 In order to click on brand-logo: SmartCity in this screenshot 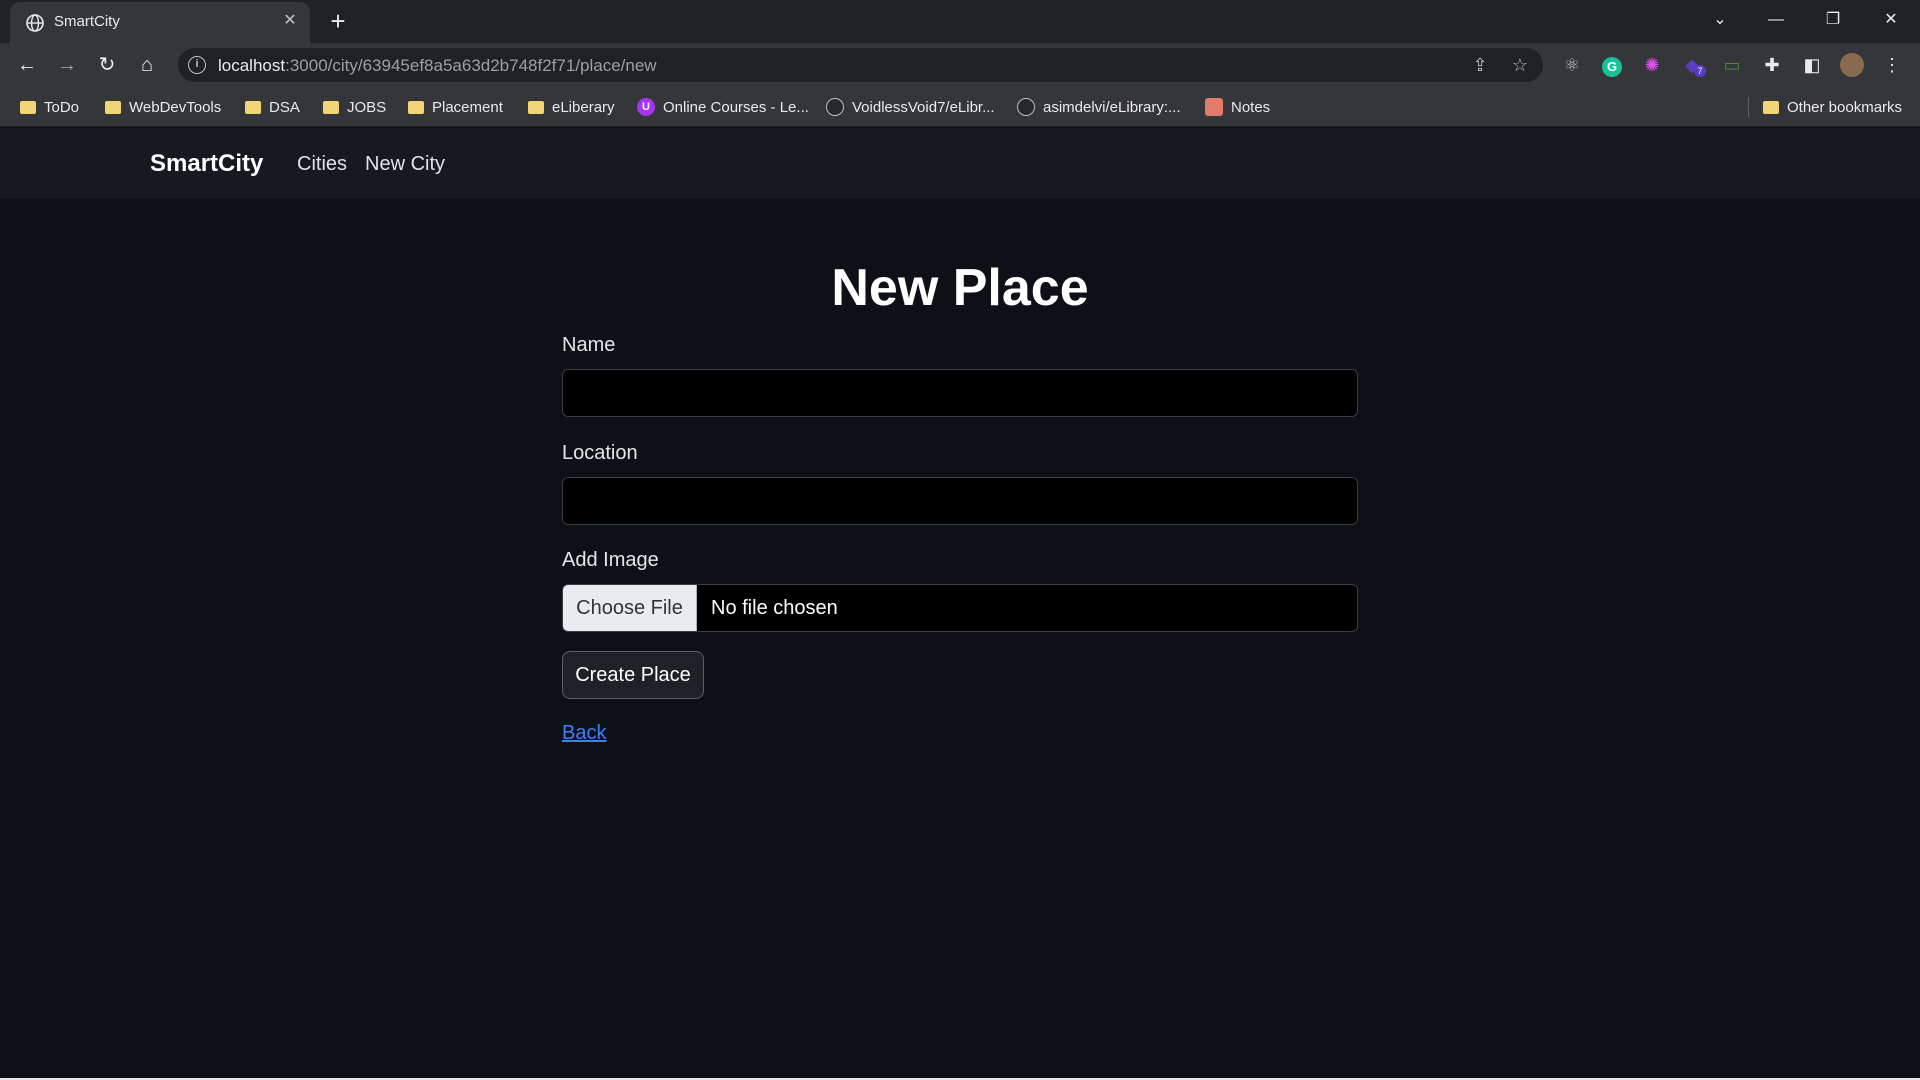, I will do `click(206, 164)`.